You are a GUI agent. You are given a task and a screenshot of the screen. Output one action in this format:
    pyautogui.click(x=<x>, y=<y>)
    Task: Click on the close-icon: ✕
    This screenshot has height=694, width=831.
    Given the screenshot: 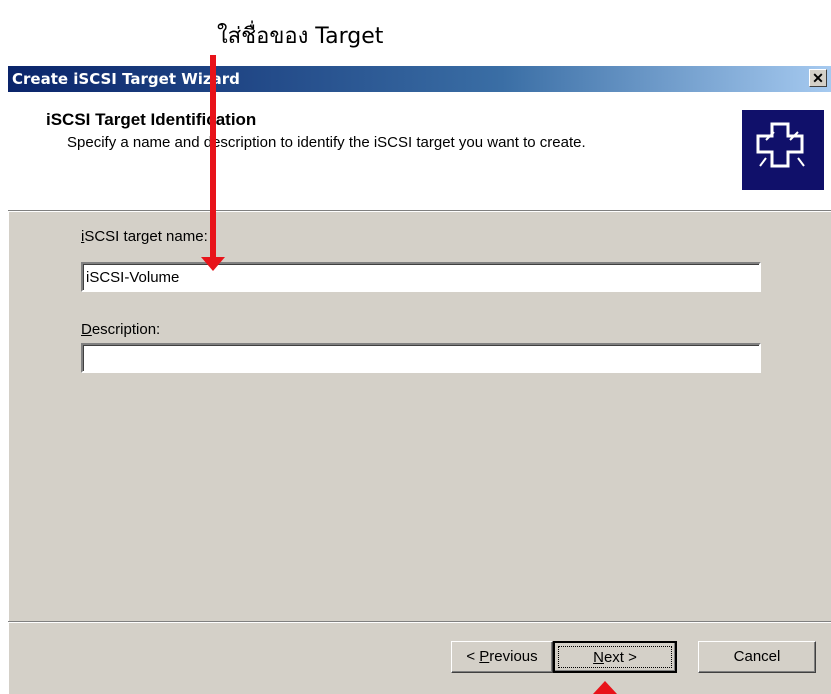 What is the action you would take?
    pyautogui.click(x=818, y=78)
    